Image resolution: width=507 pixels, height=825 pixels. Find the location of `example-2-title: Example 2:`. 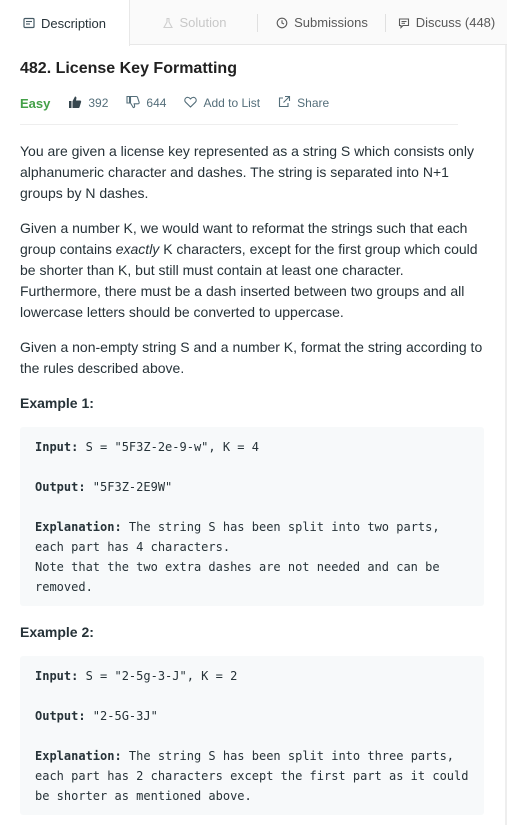

example-2-title: Example 2: is located at coordinates (57, 632).